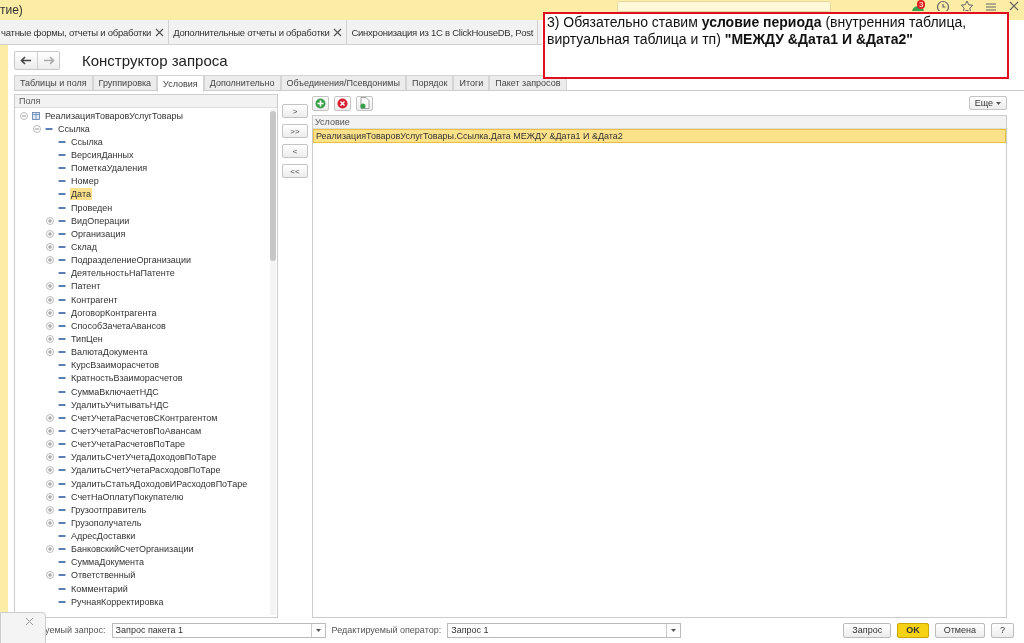 The height and width of the screenshot is (643, 1024). Describe the element at coordinates (123, 273) in the screenshot. I see `tree-item: ДеятельностьНаПатенте` at that location.